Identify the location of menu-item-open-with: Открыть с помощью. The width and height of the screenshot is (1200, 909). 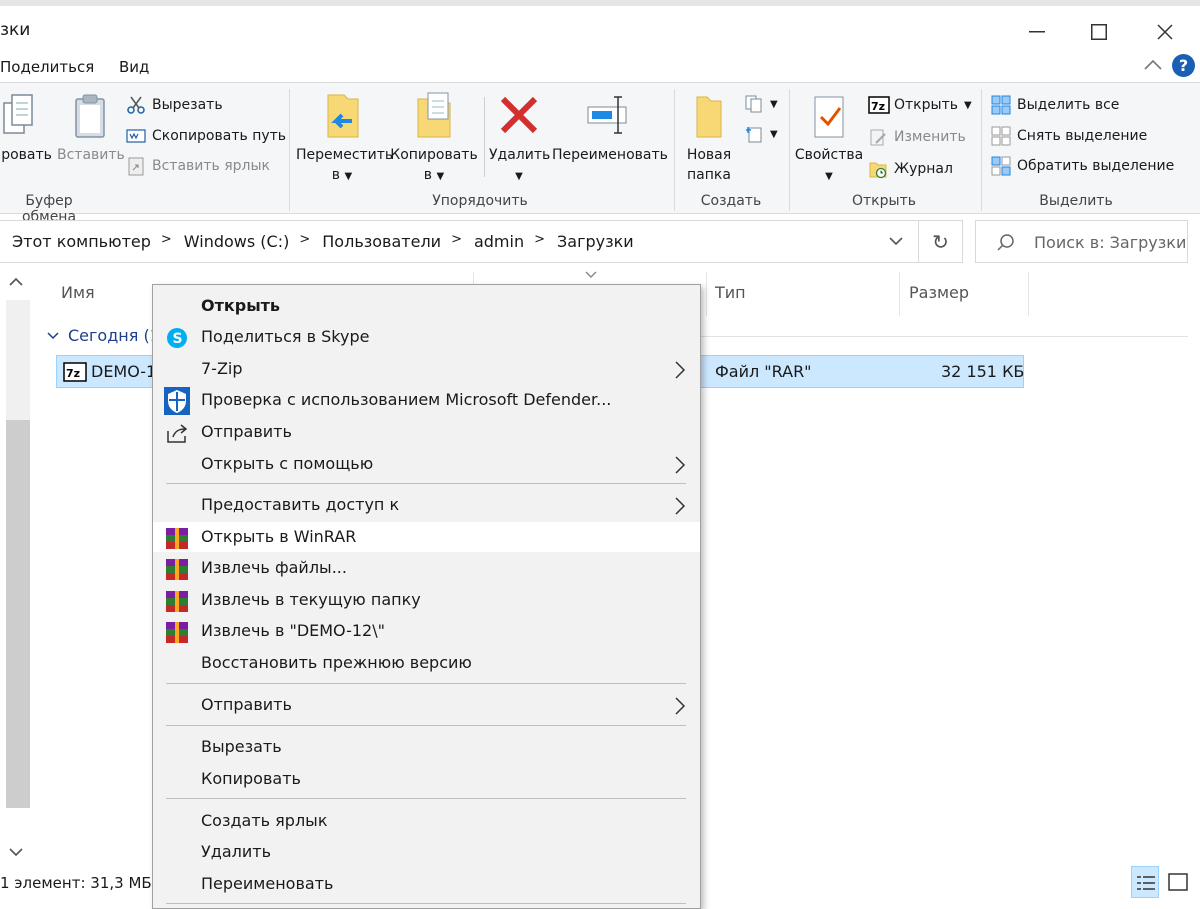
(426, 464).